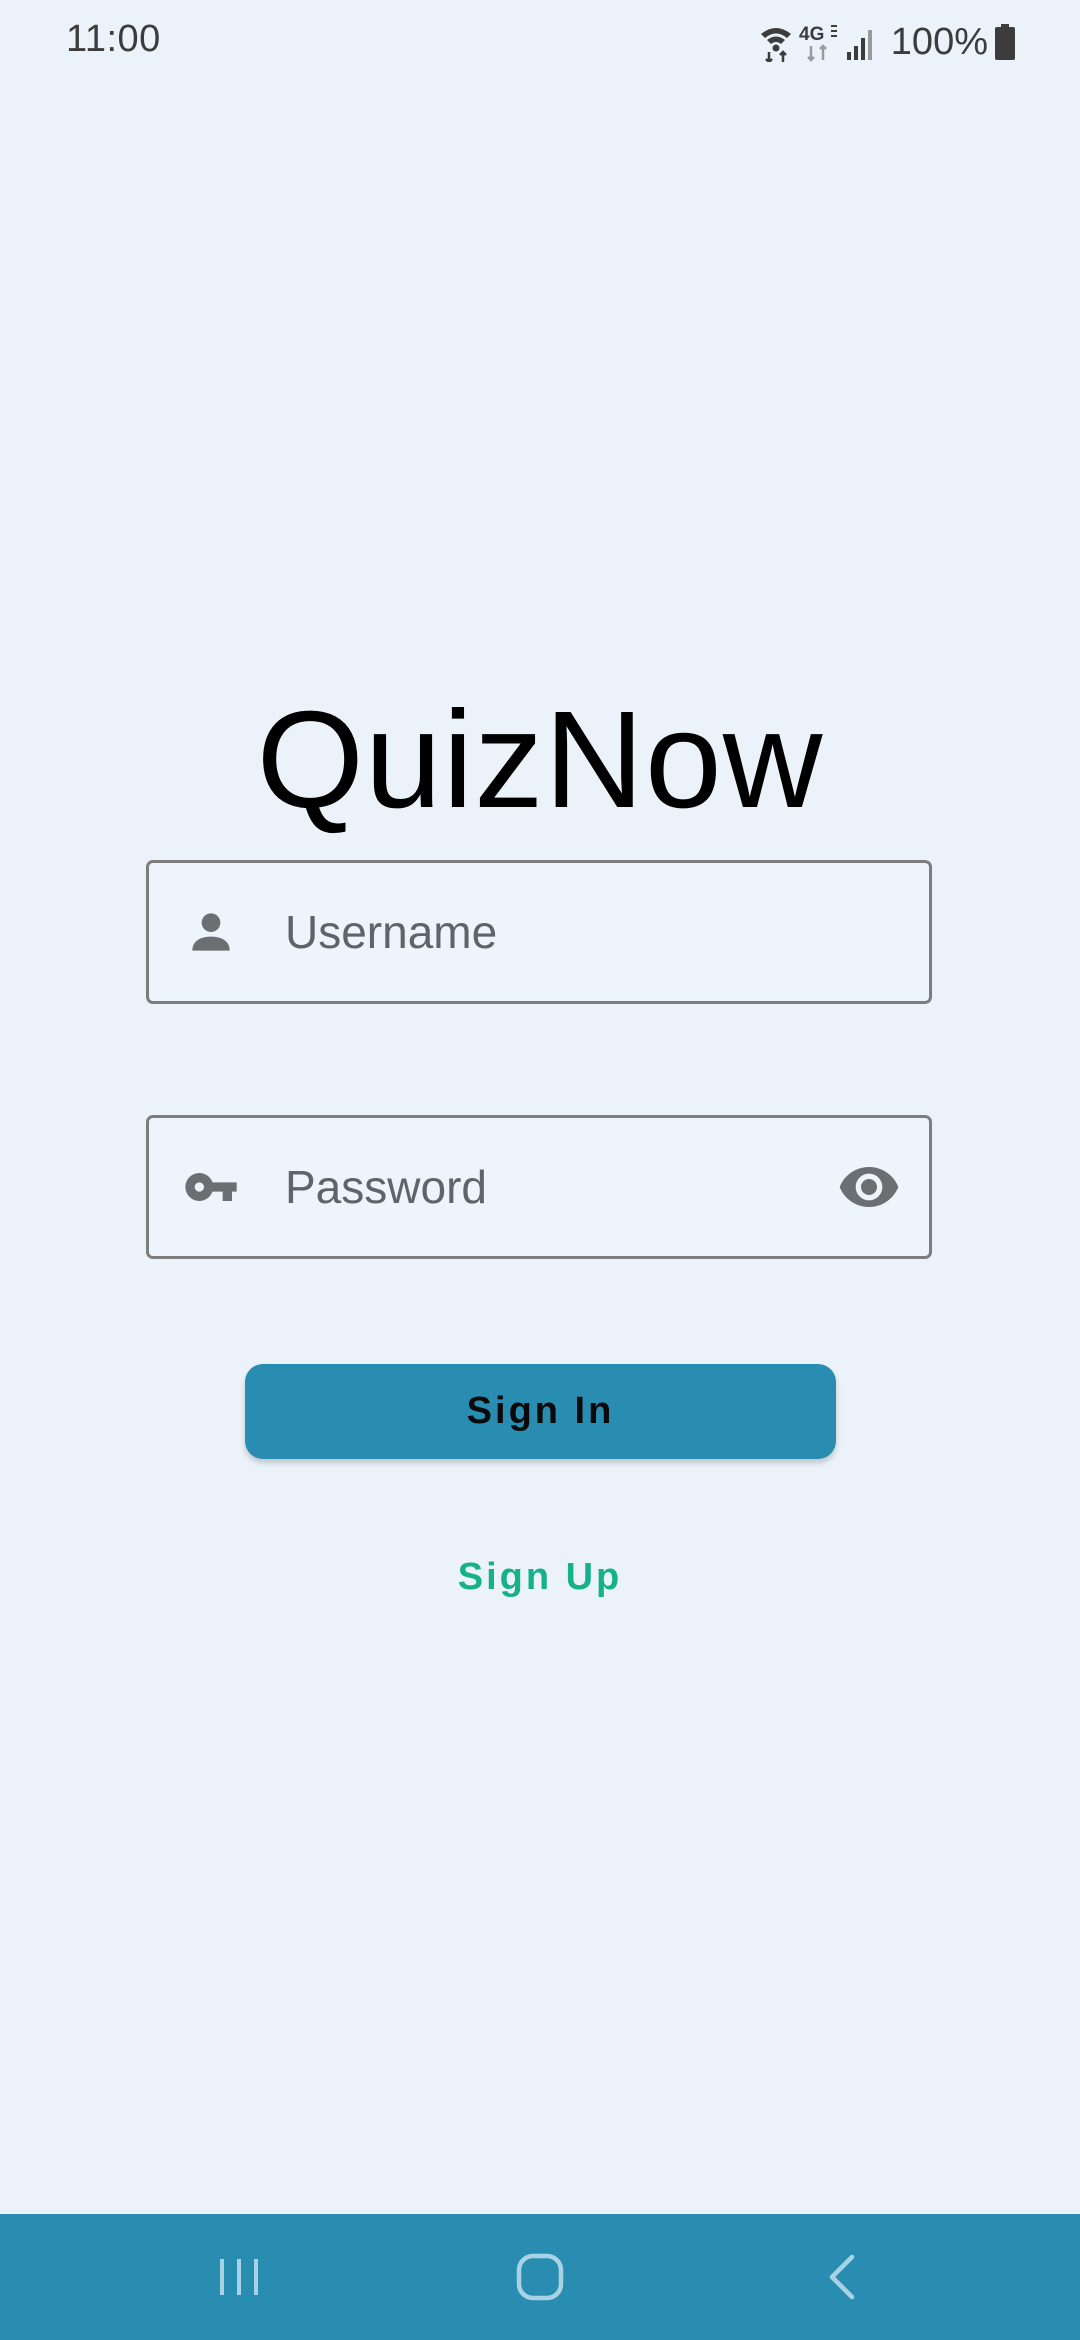 The image size is (1080, 2340). What do you see at coordinates (844, 2277) in the screenshot?
I see `back-icon` at bounding box center [844, 2277].